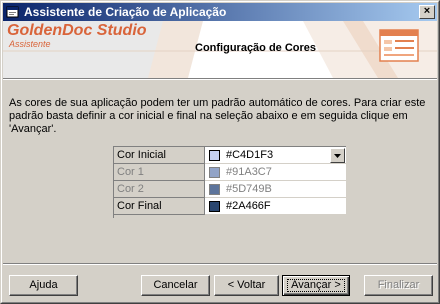 Image resolution: width=440 pixels, height=304 pixels. Describe the element at coordinates (77, 30) in the screenshot. I see `logo-text: GoldenDoc Studio` at that location.